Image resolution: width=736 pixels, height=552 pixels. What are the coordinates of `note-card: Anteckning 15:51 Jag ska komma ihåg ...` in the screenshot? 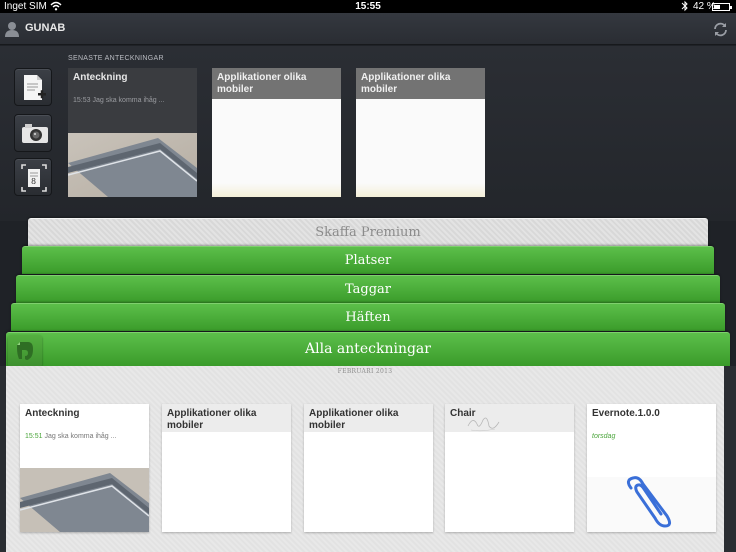 It's located at (84, 468).